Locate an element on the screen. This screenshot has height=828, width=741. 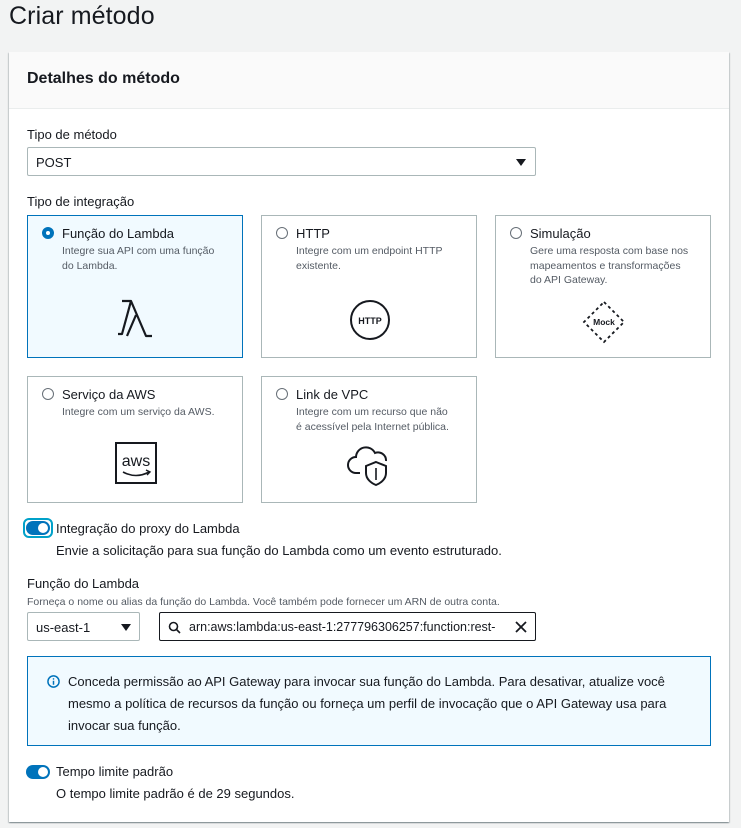
option-title: HTTP is located at coordinates (313, 233).